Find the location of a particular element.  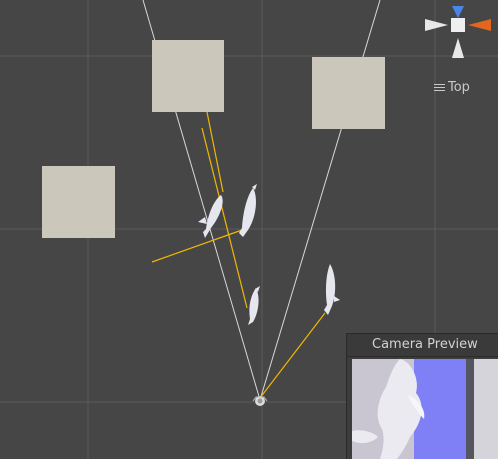

gizmo-cone-down-icon is located at coordinates (458, 48).